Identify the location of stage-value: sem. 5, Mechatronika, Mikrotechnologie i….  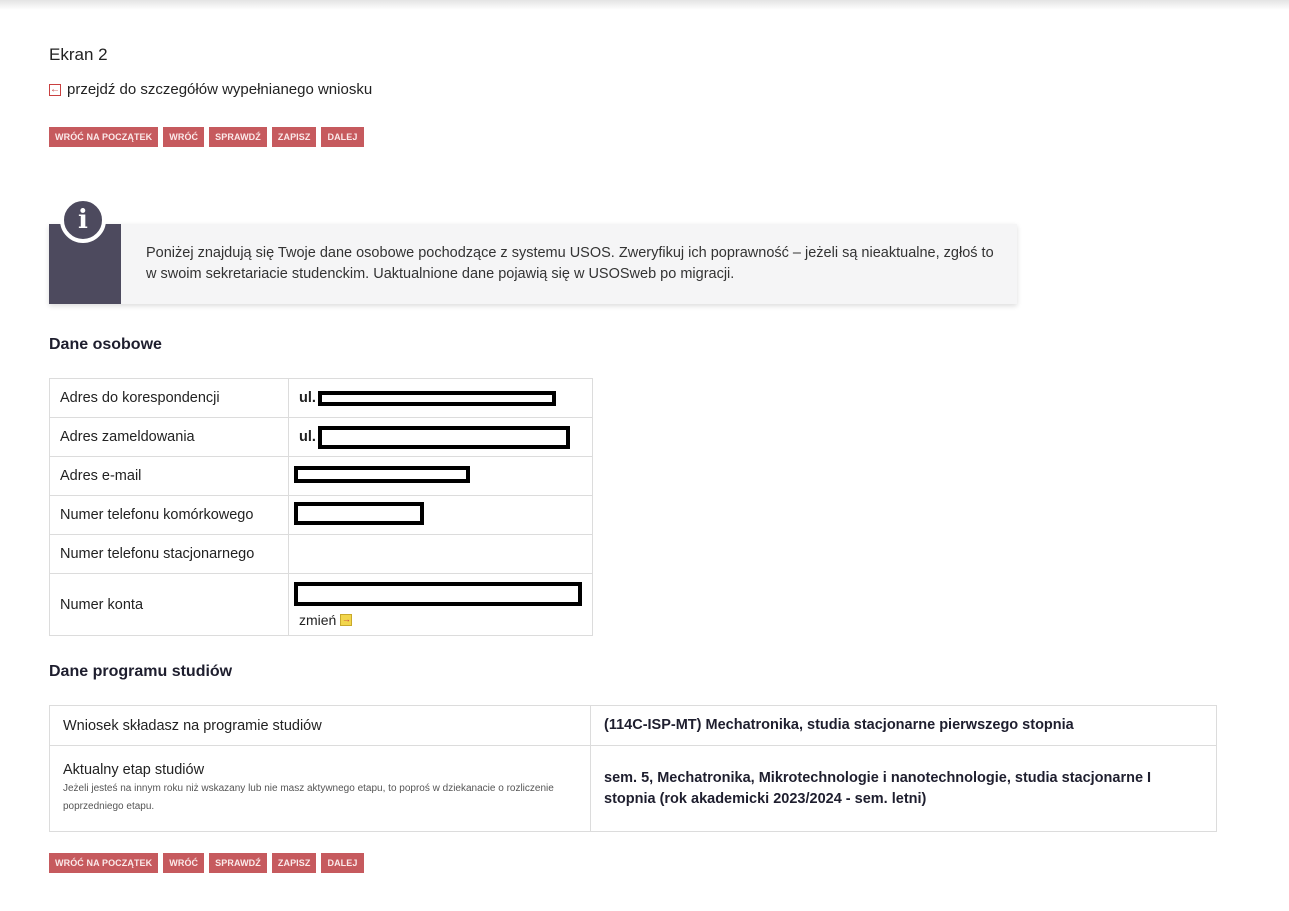
(903, 788).